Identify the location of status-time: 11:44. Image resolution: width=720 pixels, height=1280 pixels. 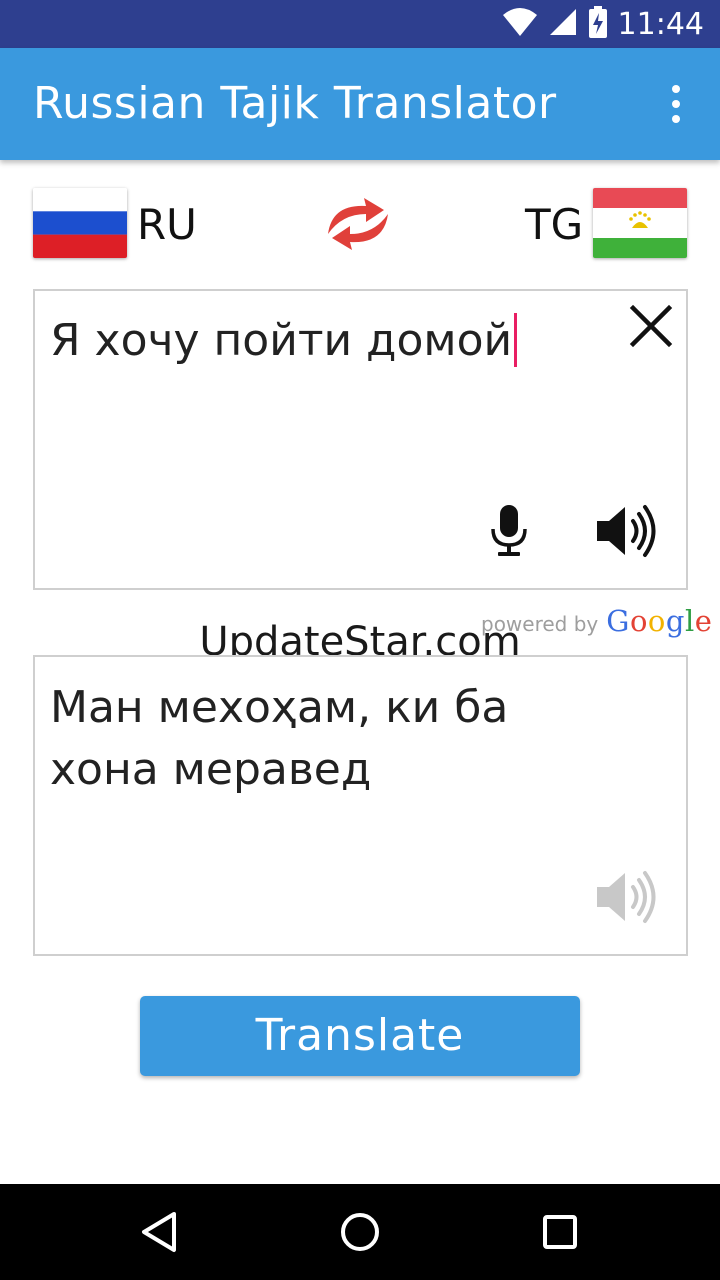
(660, 24).